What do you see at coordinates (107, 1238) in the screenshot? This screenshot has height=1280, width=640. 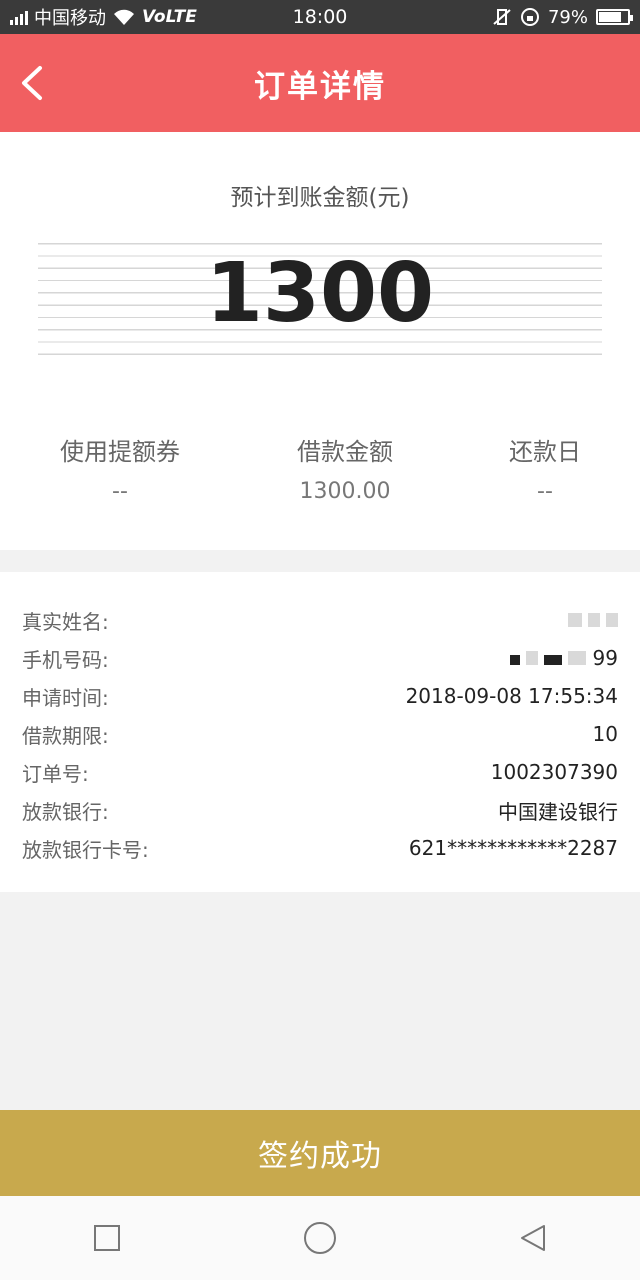 I see `square-icon` at bounding box center [107, 1238].